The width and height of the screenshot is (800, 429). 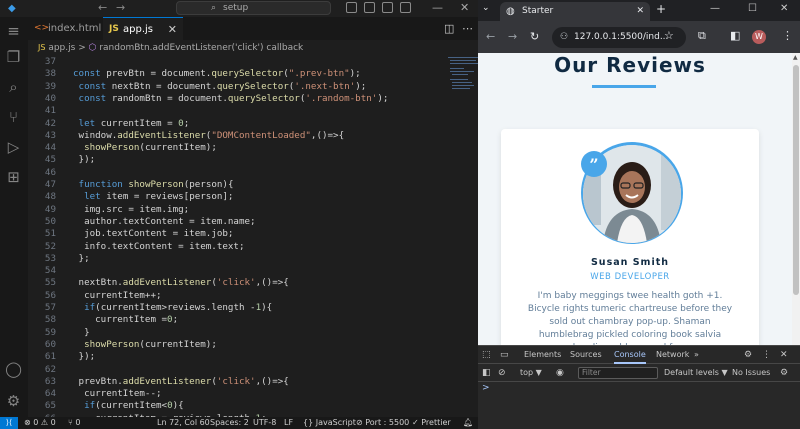 What do you see at coordinates (228, 296) in the screenshot?
I see `code-line: 56 currentItem++;` at bounding box center [228, 296].